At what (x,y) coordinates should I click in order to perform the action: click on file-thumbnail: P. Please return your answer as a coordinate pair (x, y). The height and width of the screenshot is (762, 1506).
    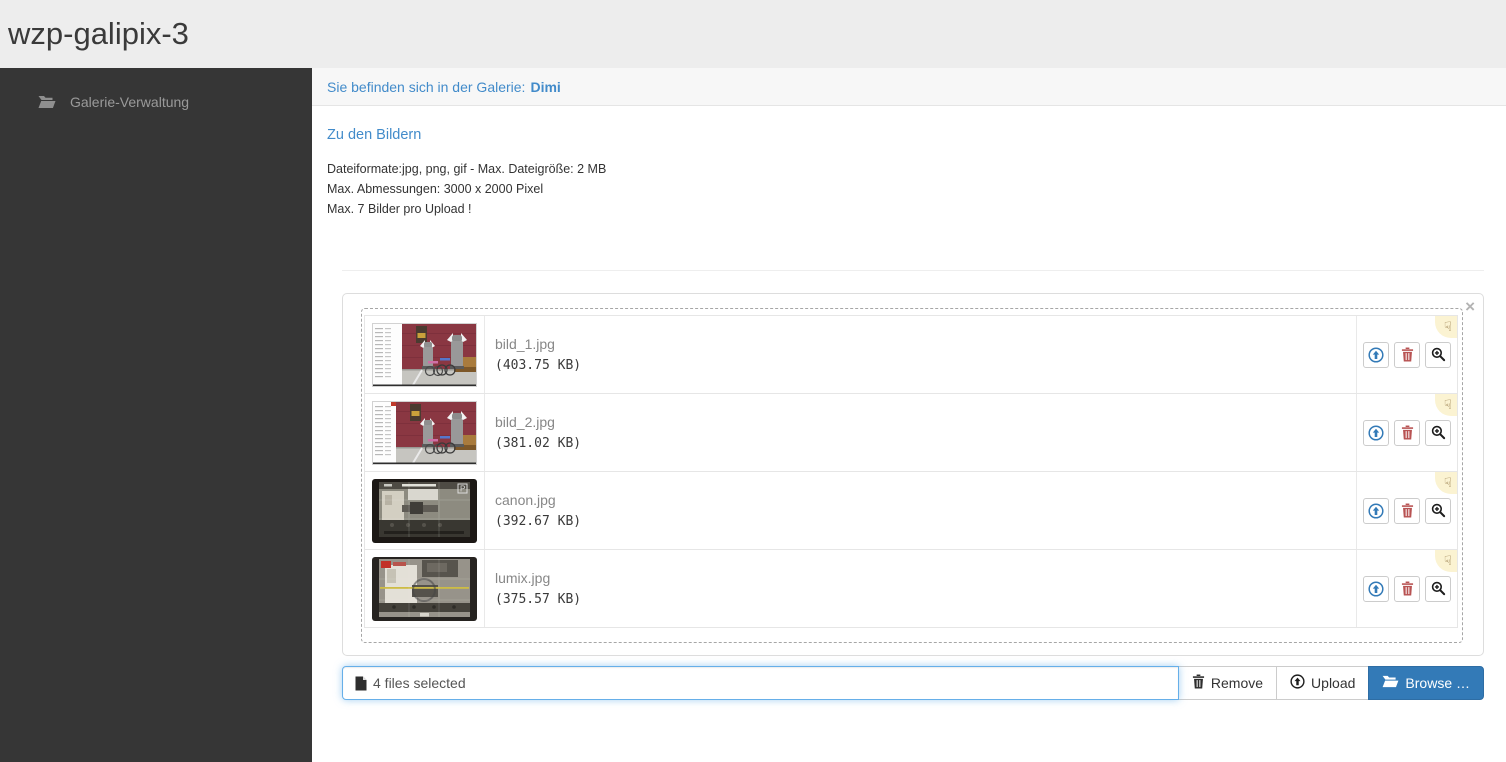
    Looking at the image, I should click on (425, 510).